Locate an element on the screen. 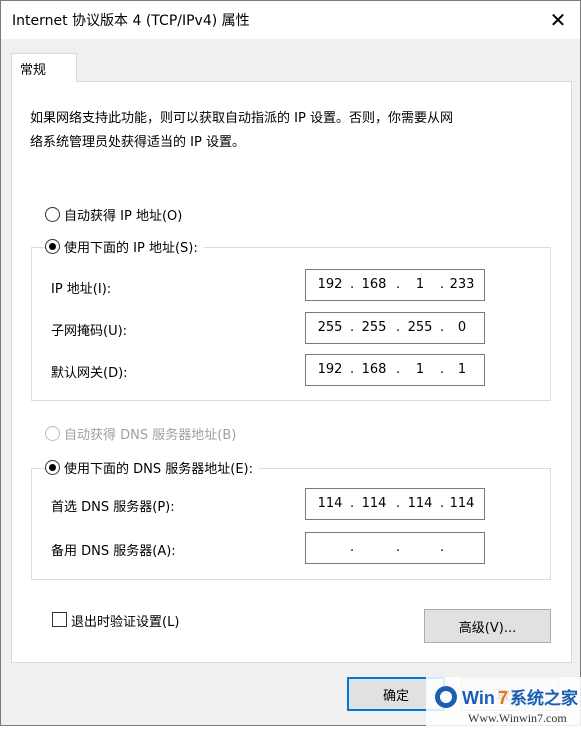  auto-ip-label: 自动获得 IP 地址(O) is located at coordinates (123, 216).